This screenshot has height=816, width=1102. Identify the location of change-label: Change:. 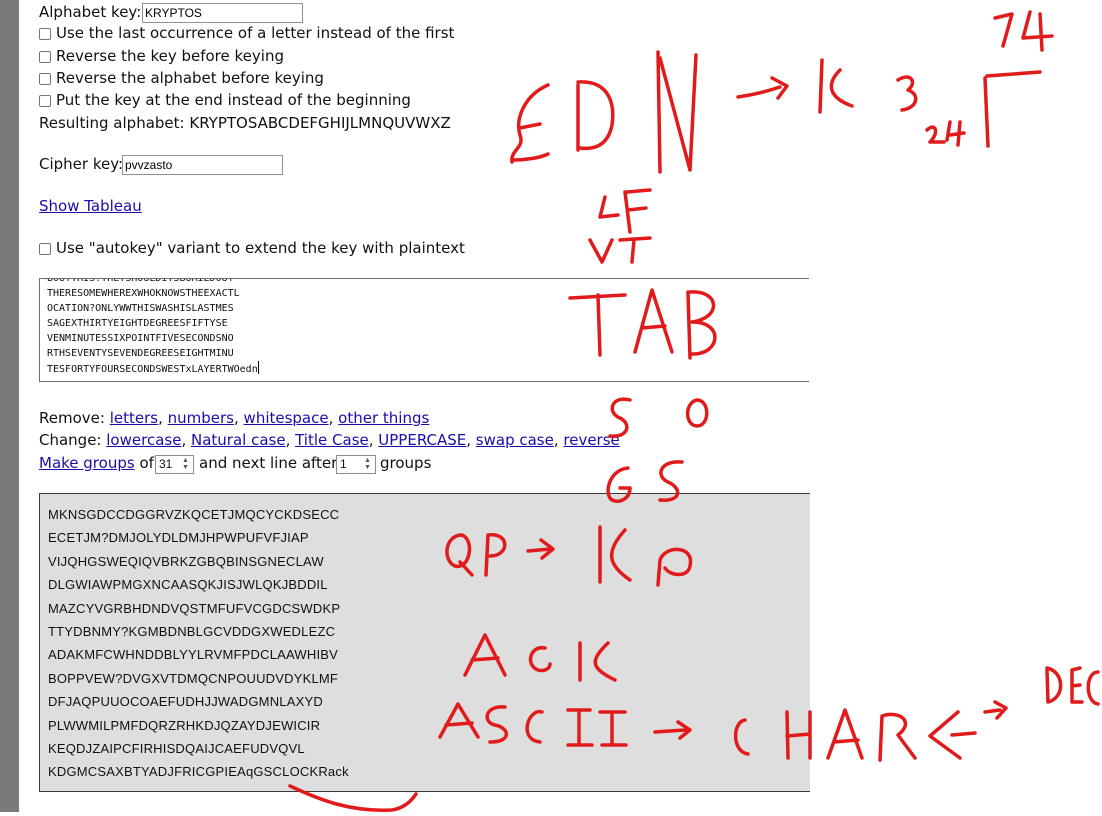
(70, 440).